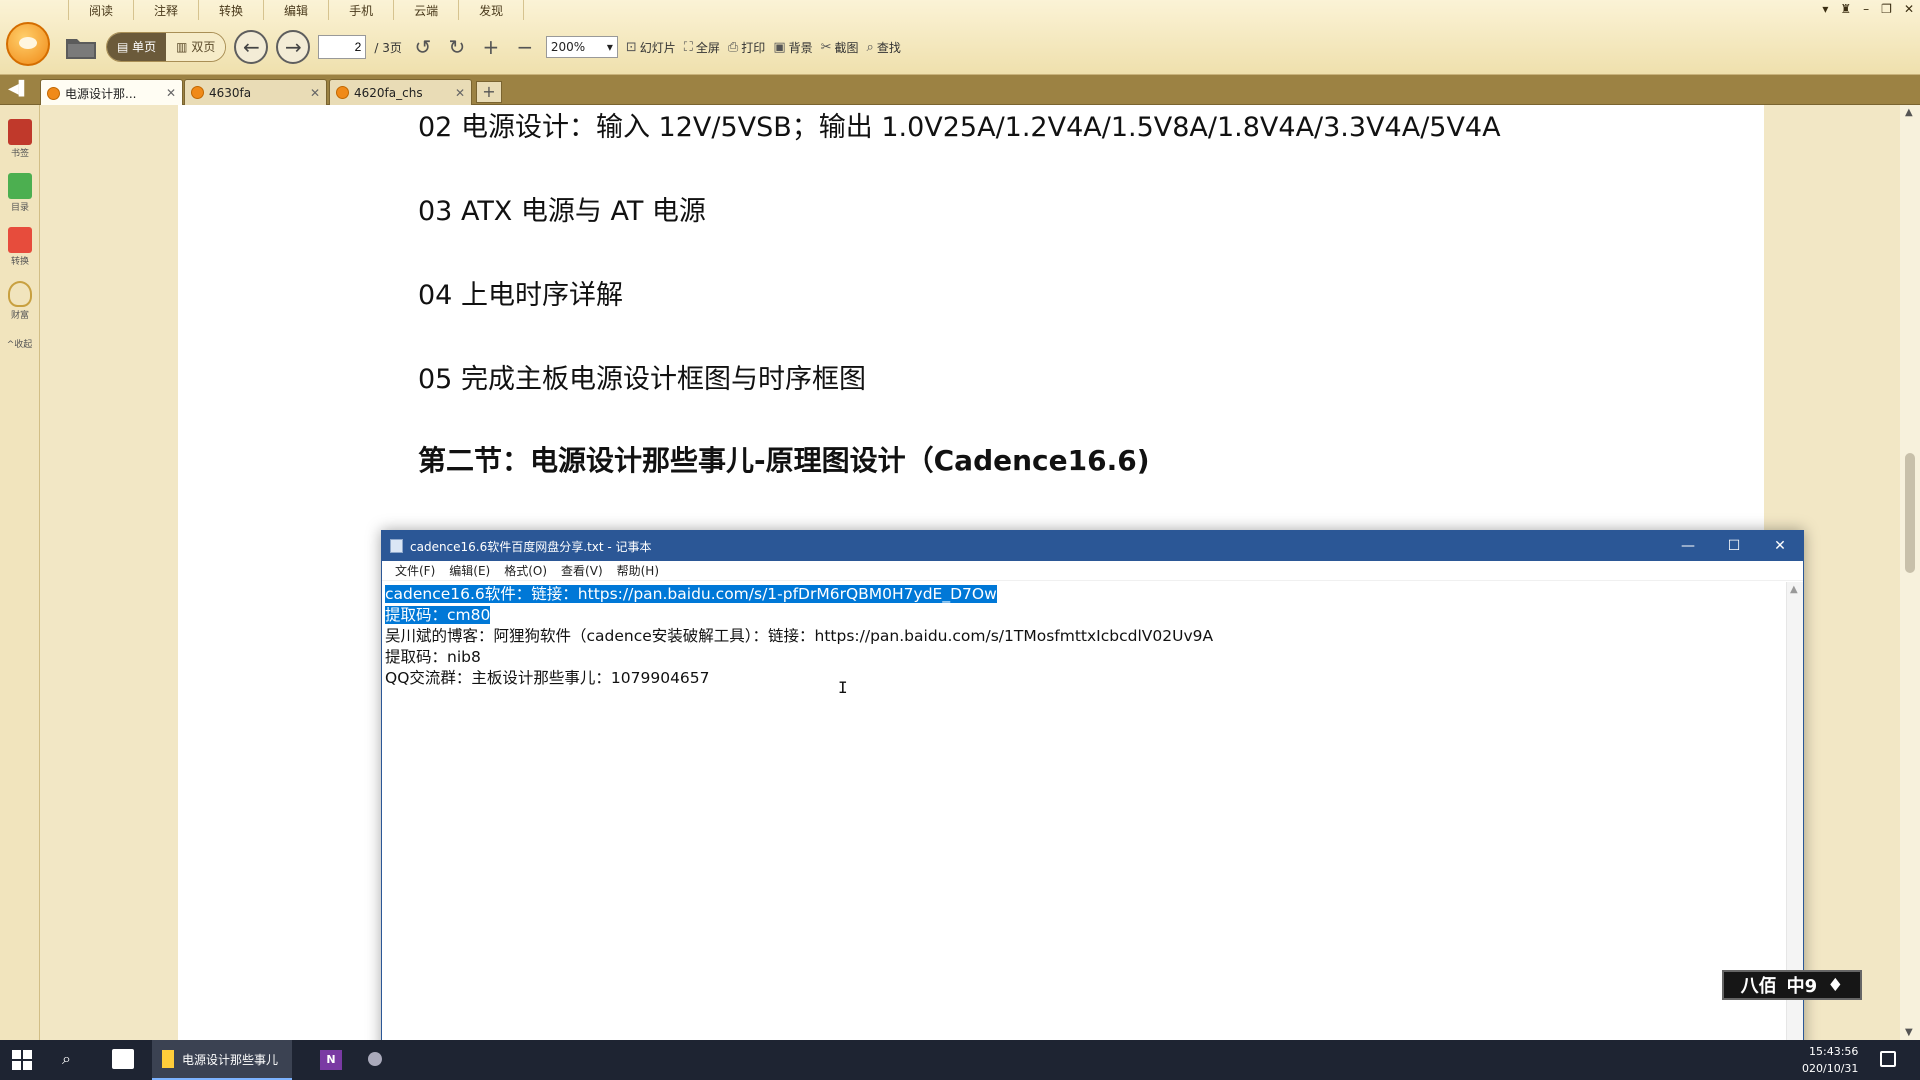  What do you see at coordinates (362, 10) in the screenshot?
I see `menu-mobile: 手机` at bounding box center [362, 10].